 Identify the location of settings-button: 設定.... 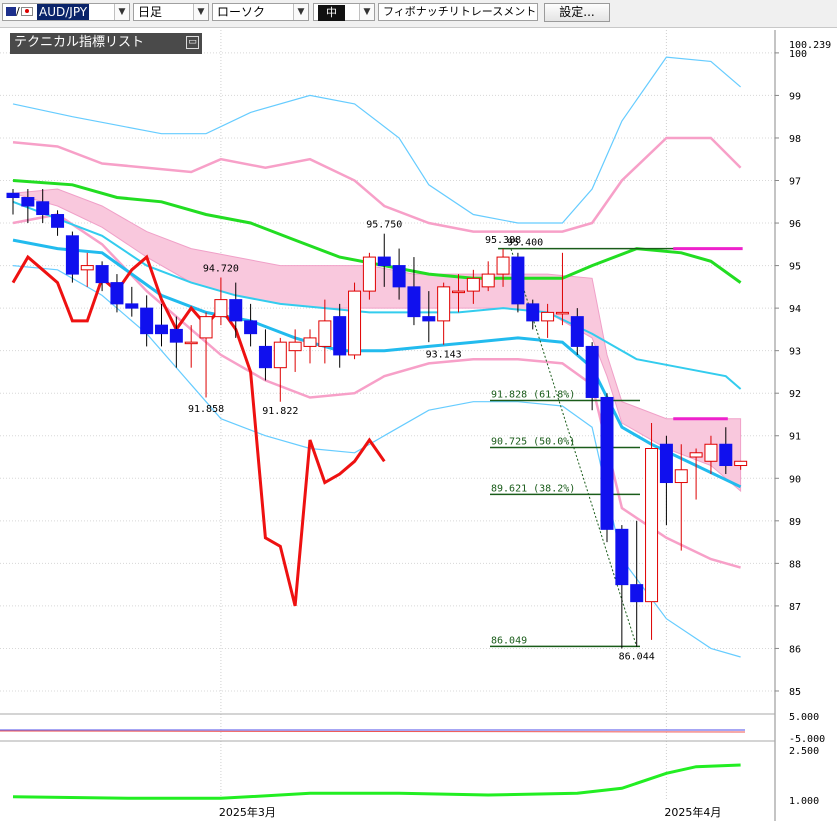
(577, 12).